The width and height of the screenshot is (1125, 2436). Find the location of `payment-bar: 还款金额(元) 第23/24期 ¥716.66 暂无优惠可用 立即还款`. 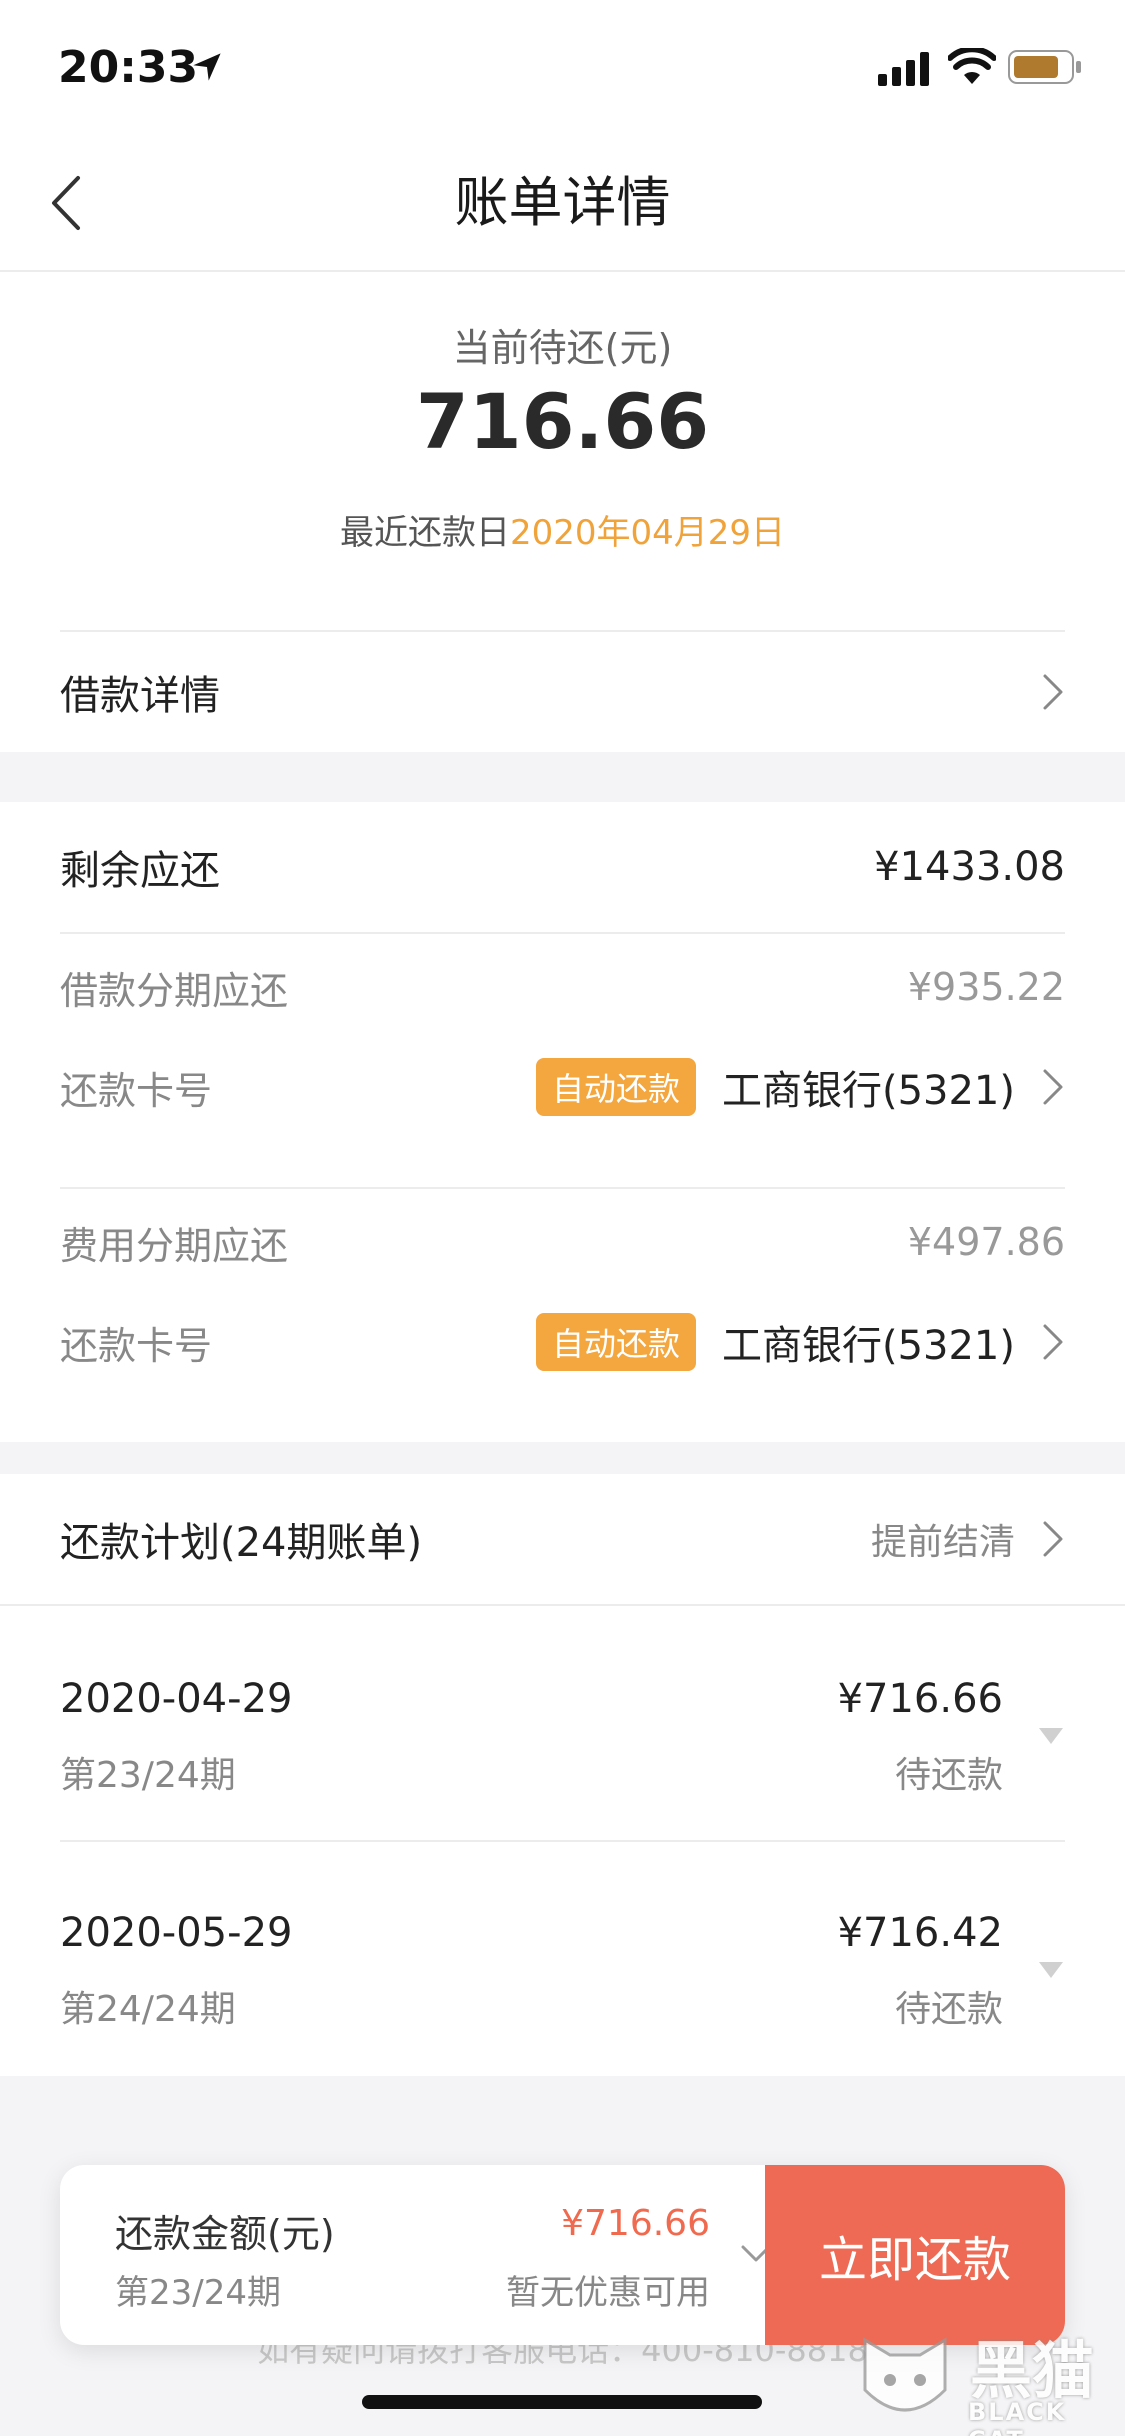

payment-bar: 还款金额(元) 第23/24期 ¥716.66 暂无优惠可用 立即还款 is located at coordinates (562, 2255).